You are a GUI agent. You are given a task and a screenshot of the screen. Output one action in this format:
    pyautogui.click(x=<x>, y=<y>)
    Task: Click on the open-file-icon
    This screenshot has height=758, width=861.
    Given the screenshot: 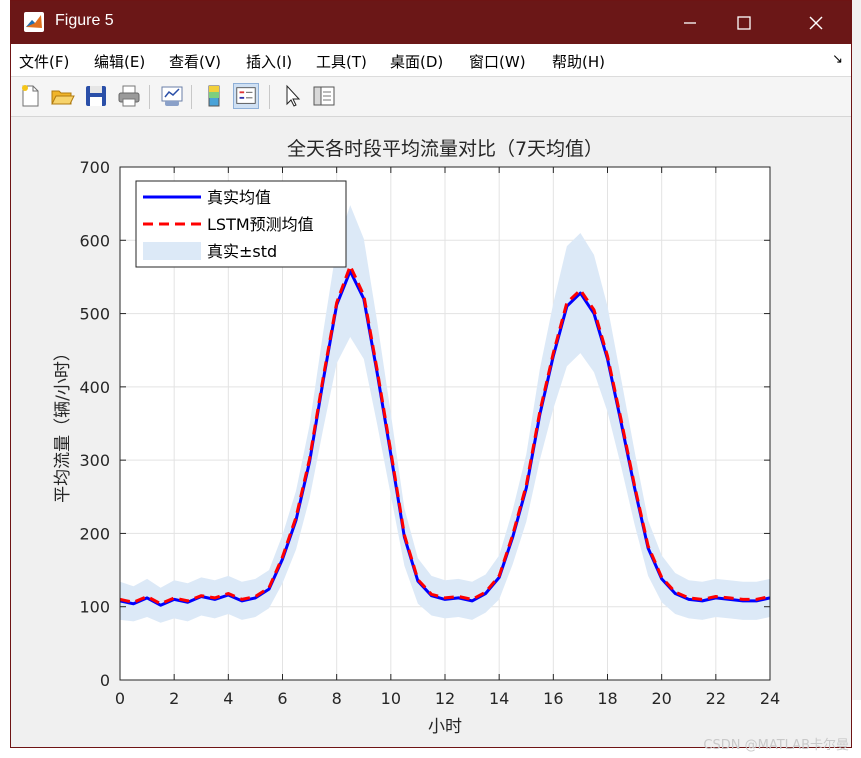 What is the action you would take?
    pyautogui.click(x=62, y=96)
    